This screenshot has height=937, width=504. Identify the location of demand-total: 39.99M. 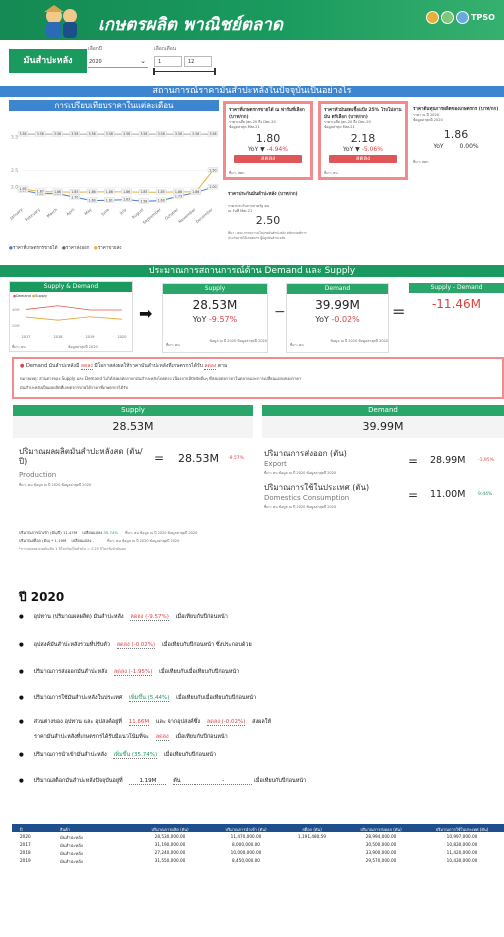
(383, 427).